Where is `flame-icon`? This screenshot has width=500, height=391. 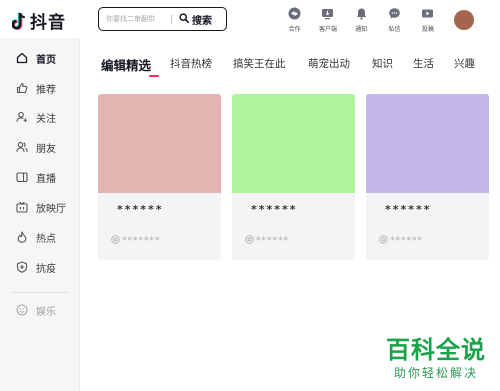 flame-icon is located at coordinates (22, 237).